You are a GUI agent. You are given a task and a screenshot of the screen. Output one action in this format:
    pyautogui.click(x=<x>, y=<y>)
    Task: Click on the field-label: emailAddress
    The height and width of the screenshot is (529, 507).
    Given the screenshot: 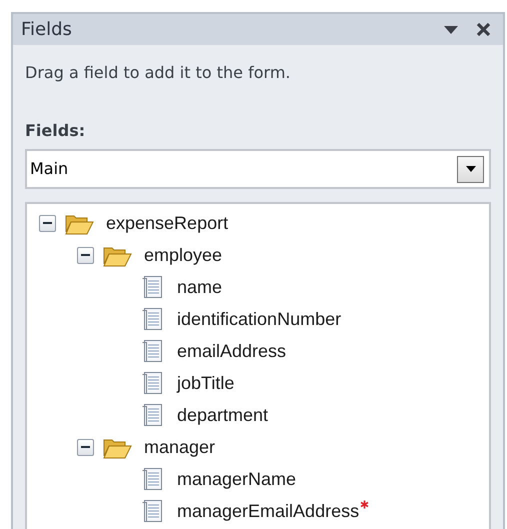 What is the action you would take?
    pyautogui.click(x=231, y=351)
    